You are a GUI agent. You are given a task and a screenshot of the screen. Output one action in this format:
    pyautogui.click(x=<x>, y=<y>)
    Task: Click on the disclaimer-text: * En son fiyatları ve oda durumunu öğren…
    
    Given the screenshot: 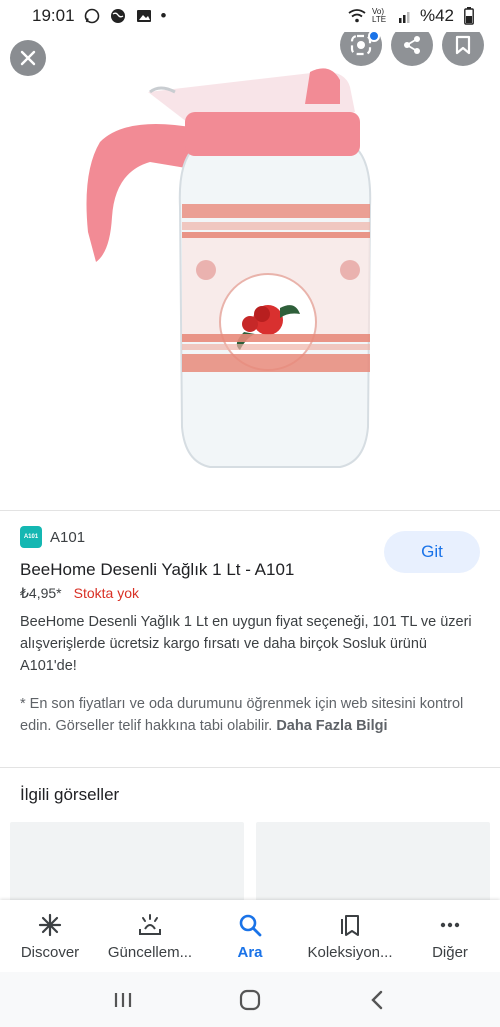 What is the action you would take?
    pyautogui.click(x=242, y=715)
    